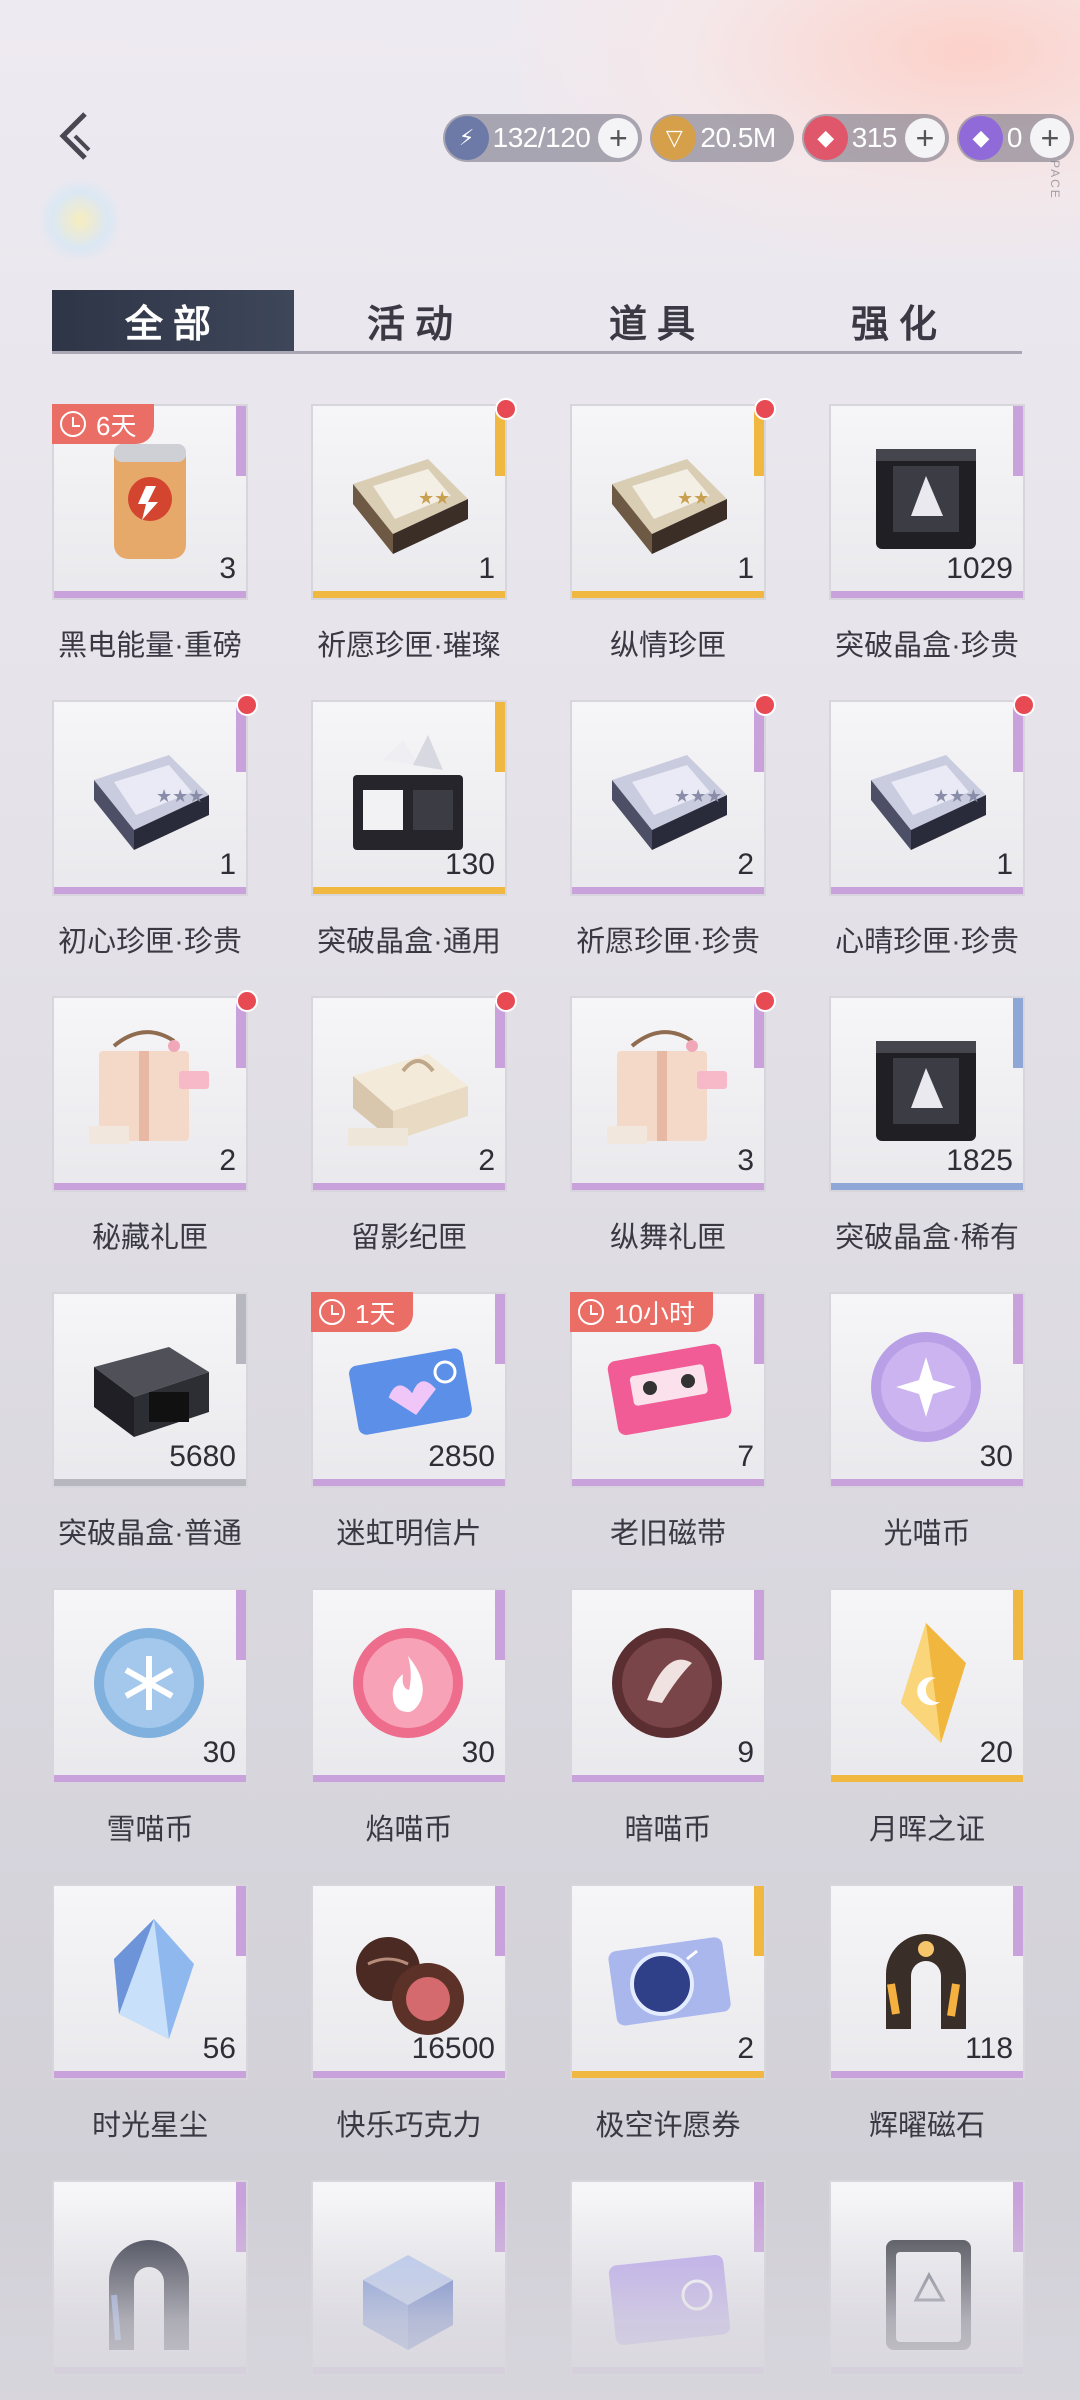 This screenshot has width=1080, height=2400. I want to click on item-name: 快乐巧克力, so click(409, 2126).